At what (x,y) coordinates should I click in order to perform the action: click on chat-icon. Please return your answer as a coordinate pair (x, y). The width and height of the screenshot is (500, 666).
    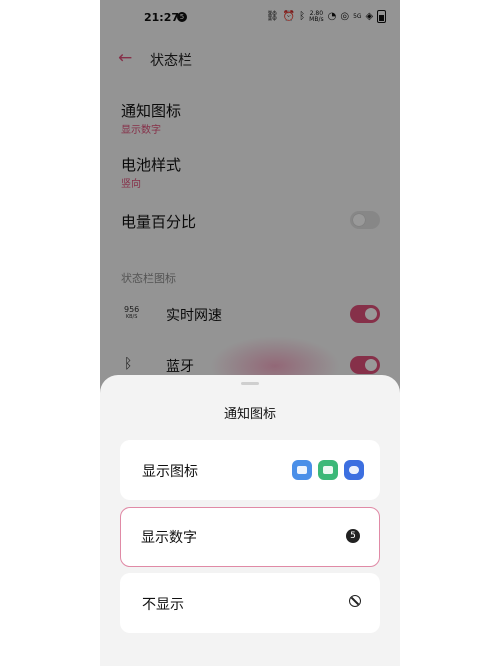
    Looking at the image, I should click on (354, 470).